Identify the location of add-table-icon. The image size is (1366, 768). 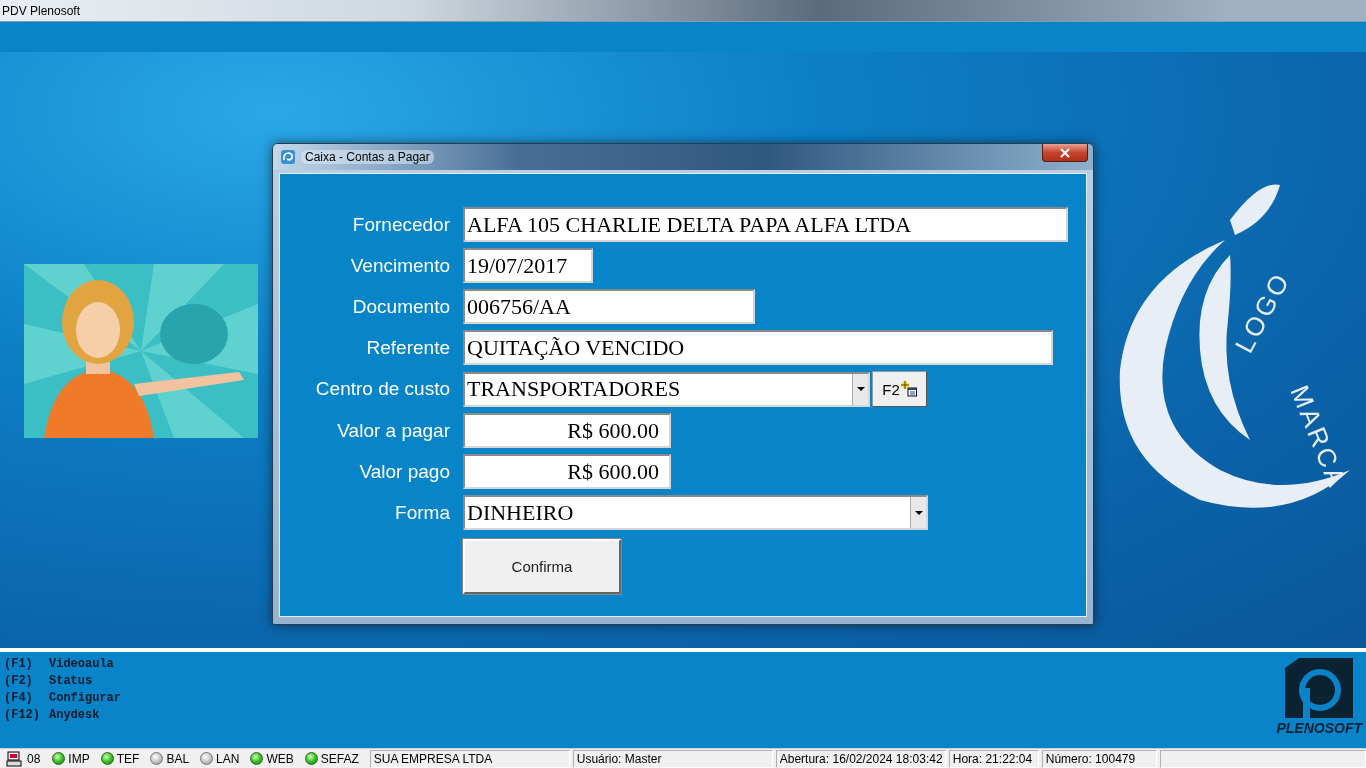
(908, 389).